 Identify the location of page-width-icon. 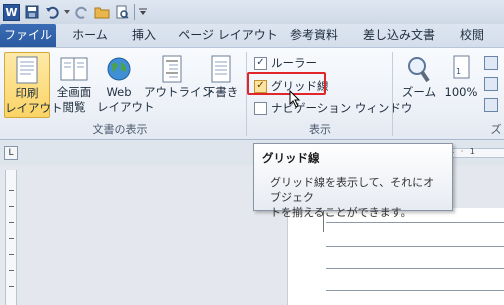
(491, 105).